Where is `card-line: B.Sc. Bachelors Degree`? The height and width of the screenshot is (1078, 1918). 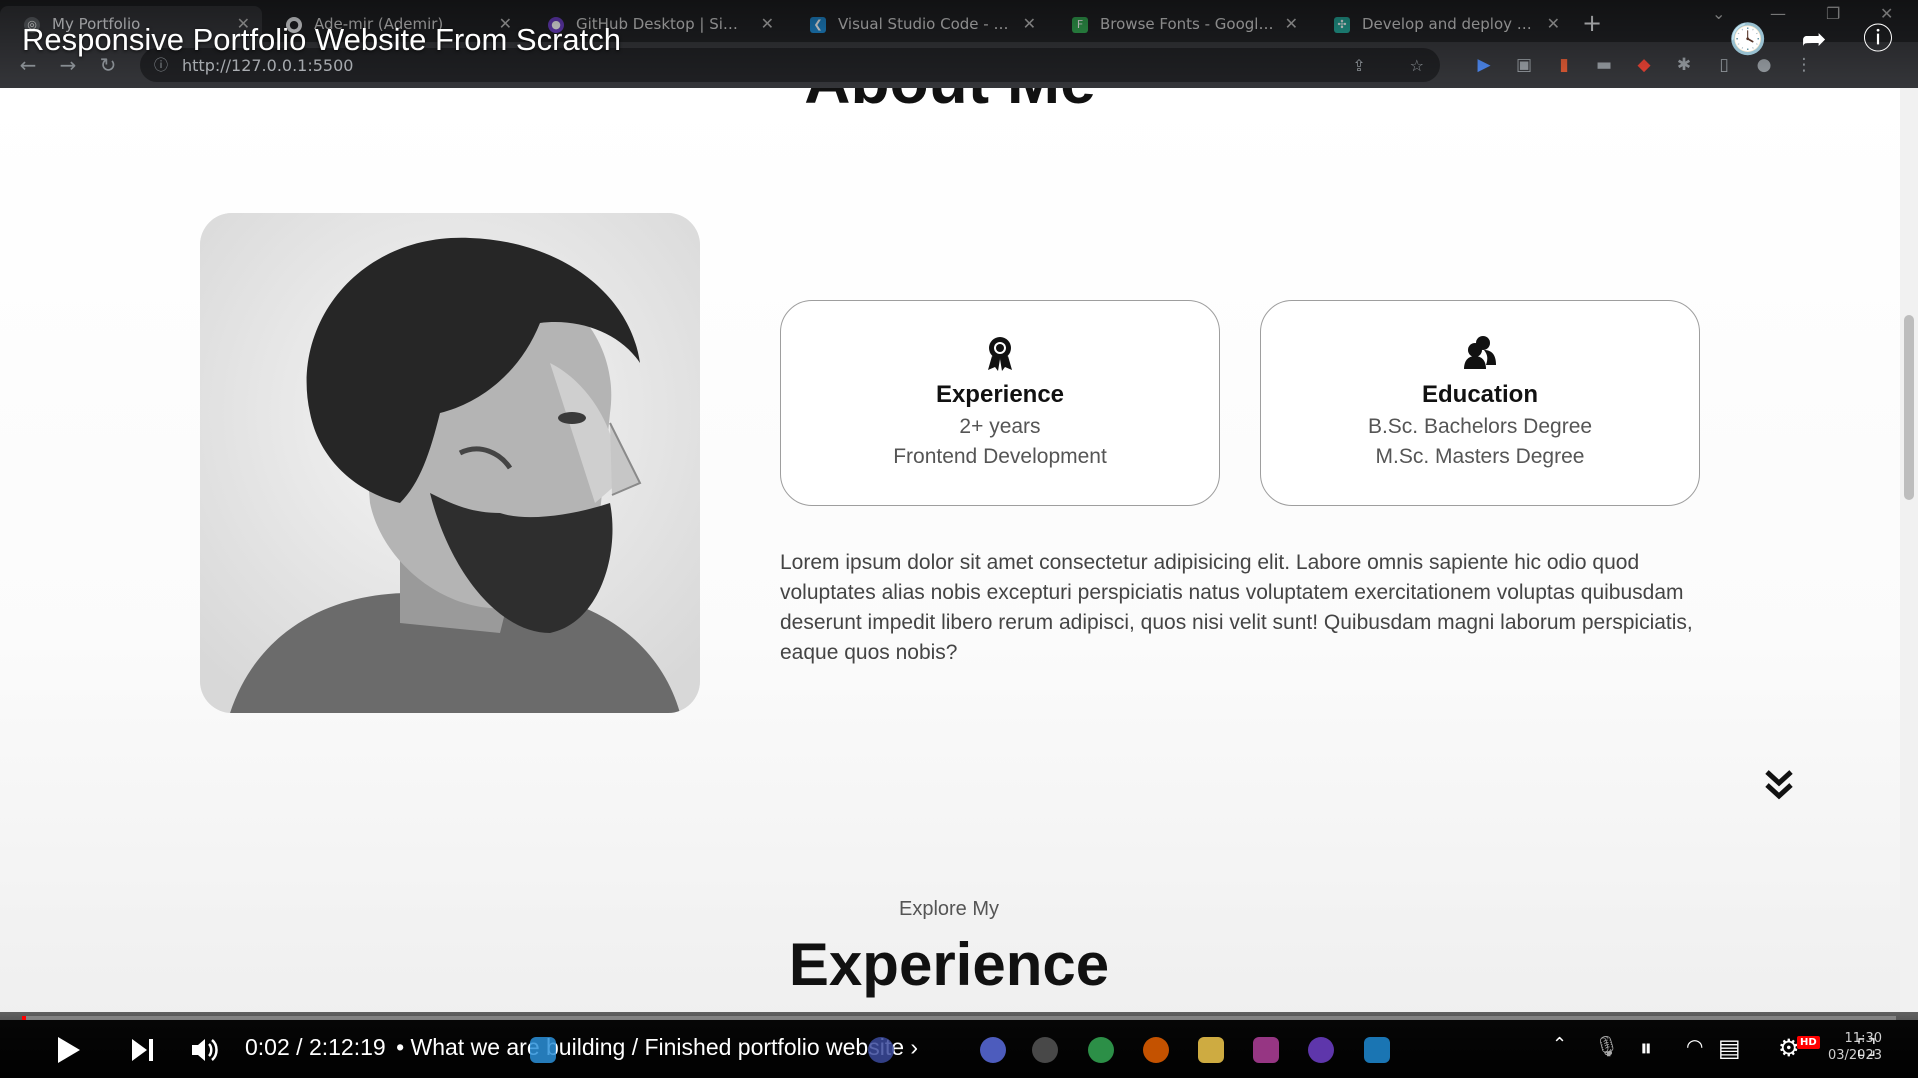 card-line: B.Sc. Bachelors Degree is located at coordinates (1480, 426).